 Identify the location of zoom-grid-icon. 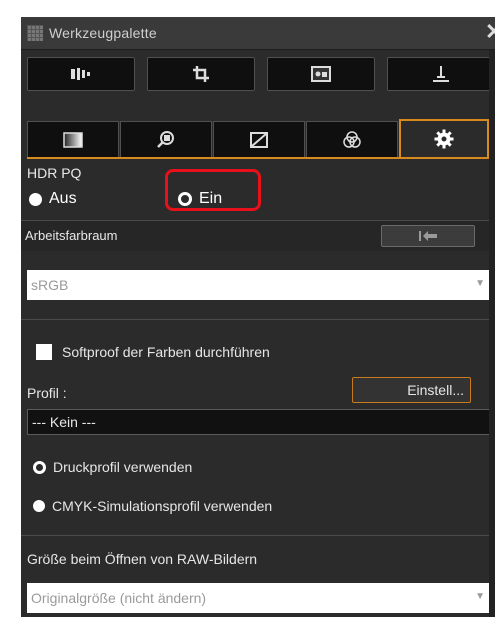
(165, 139).